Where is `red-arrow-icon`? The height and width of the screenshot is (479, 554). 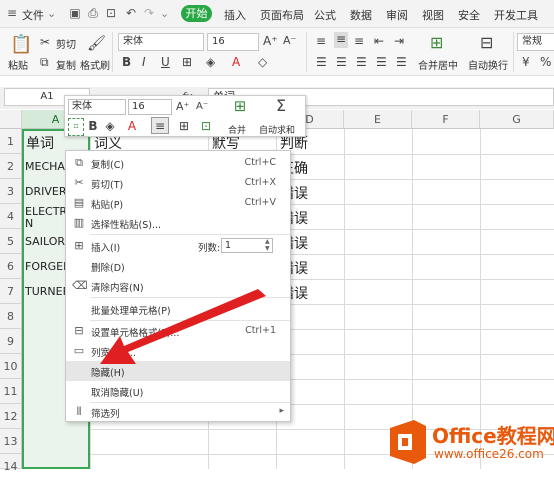 red-arrow-icon is located at coordinates (183, 326).